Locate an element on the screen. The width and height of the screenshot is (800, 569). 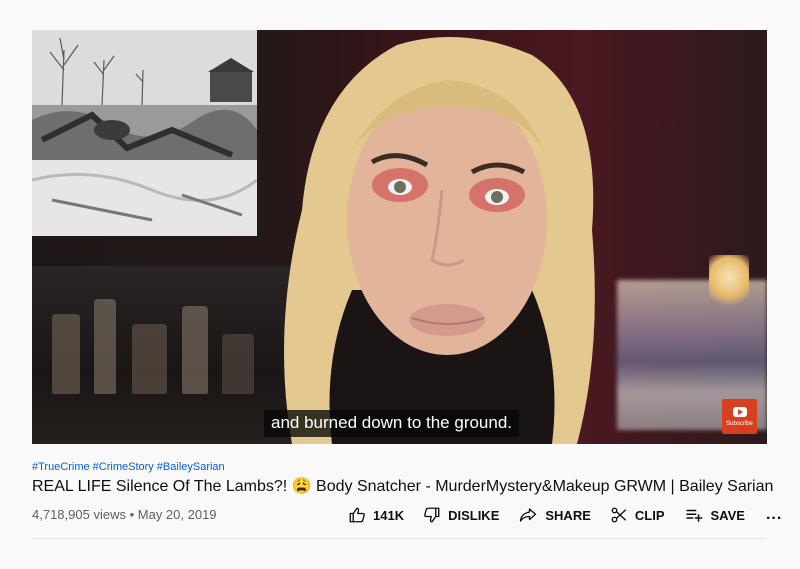
video-subtitle: and burned down to the ground. is located at coordinates (392, 423).